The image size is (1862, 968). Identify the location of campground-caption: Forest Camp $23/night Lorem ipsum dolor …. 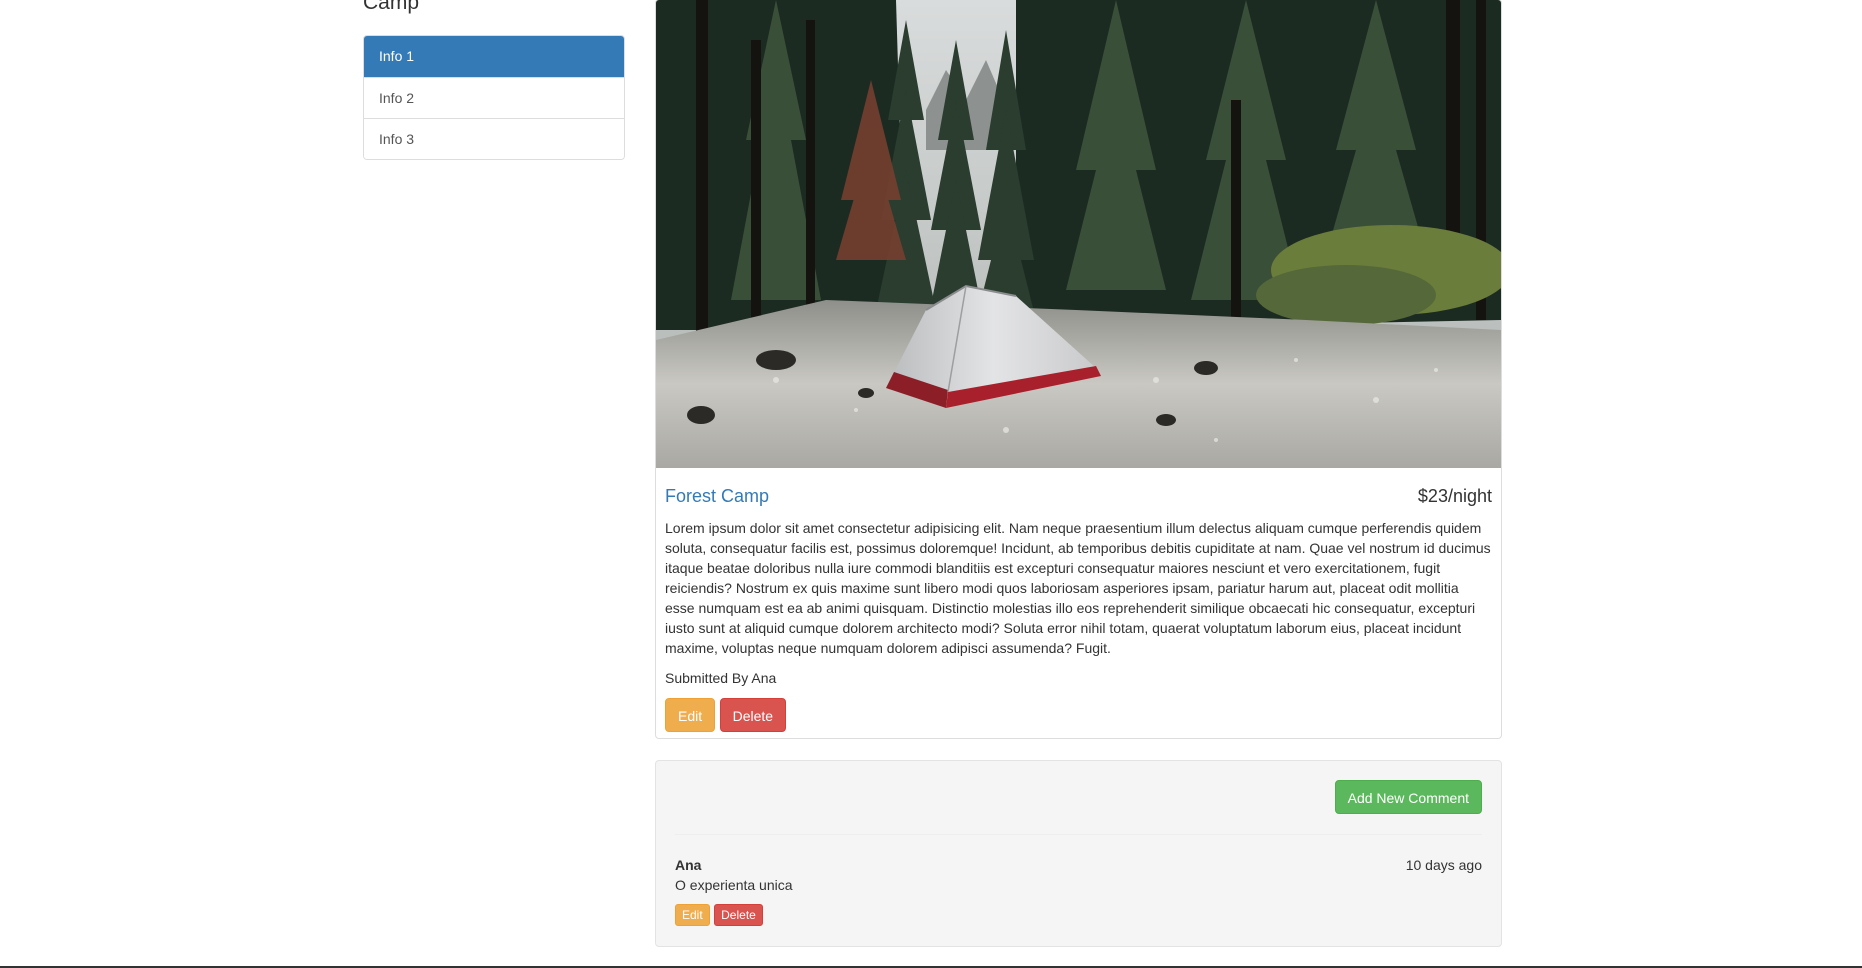
(1078, 603).